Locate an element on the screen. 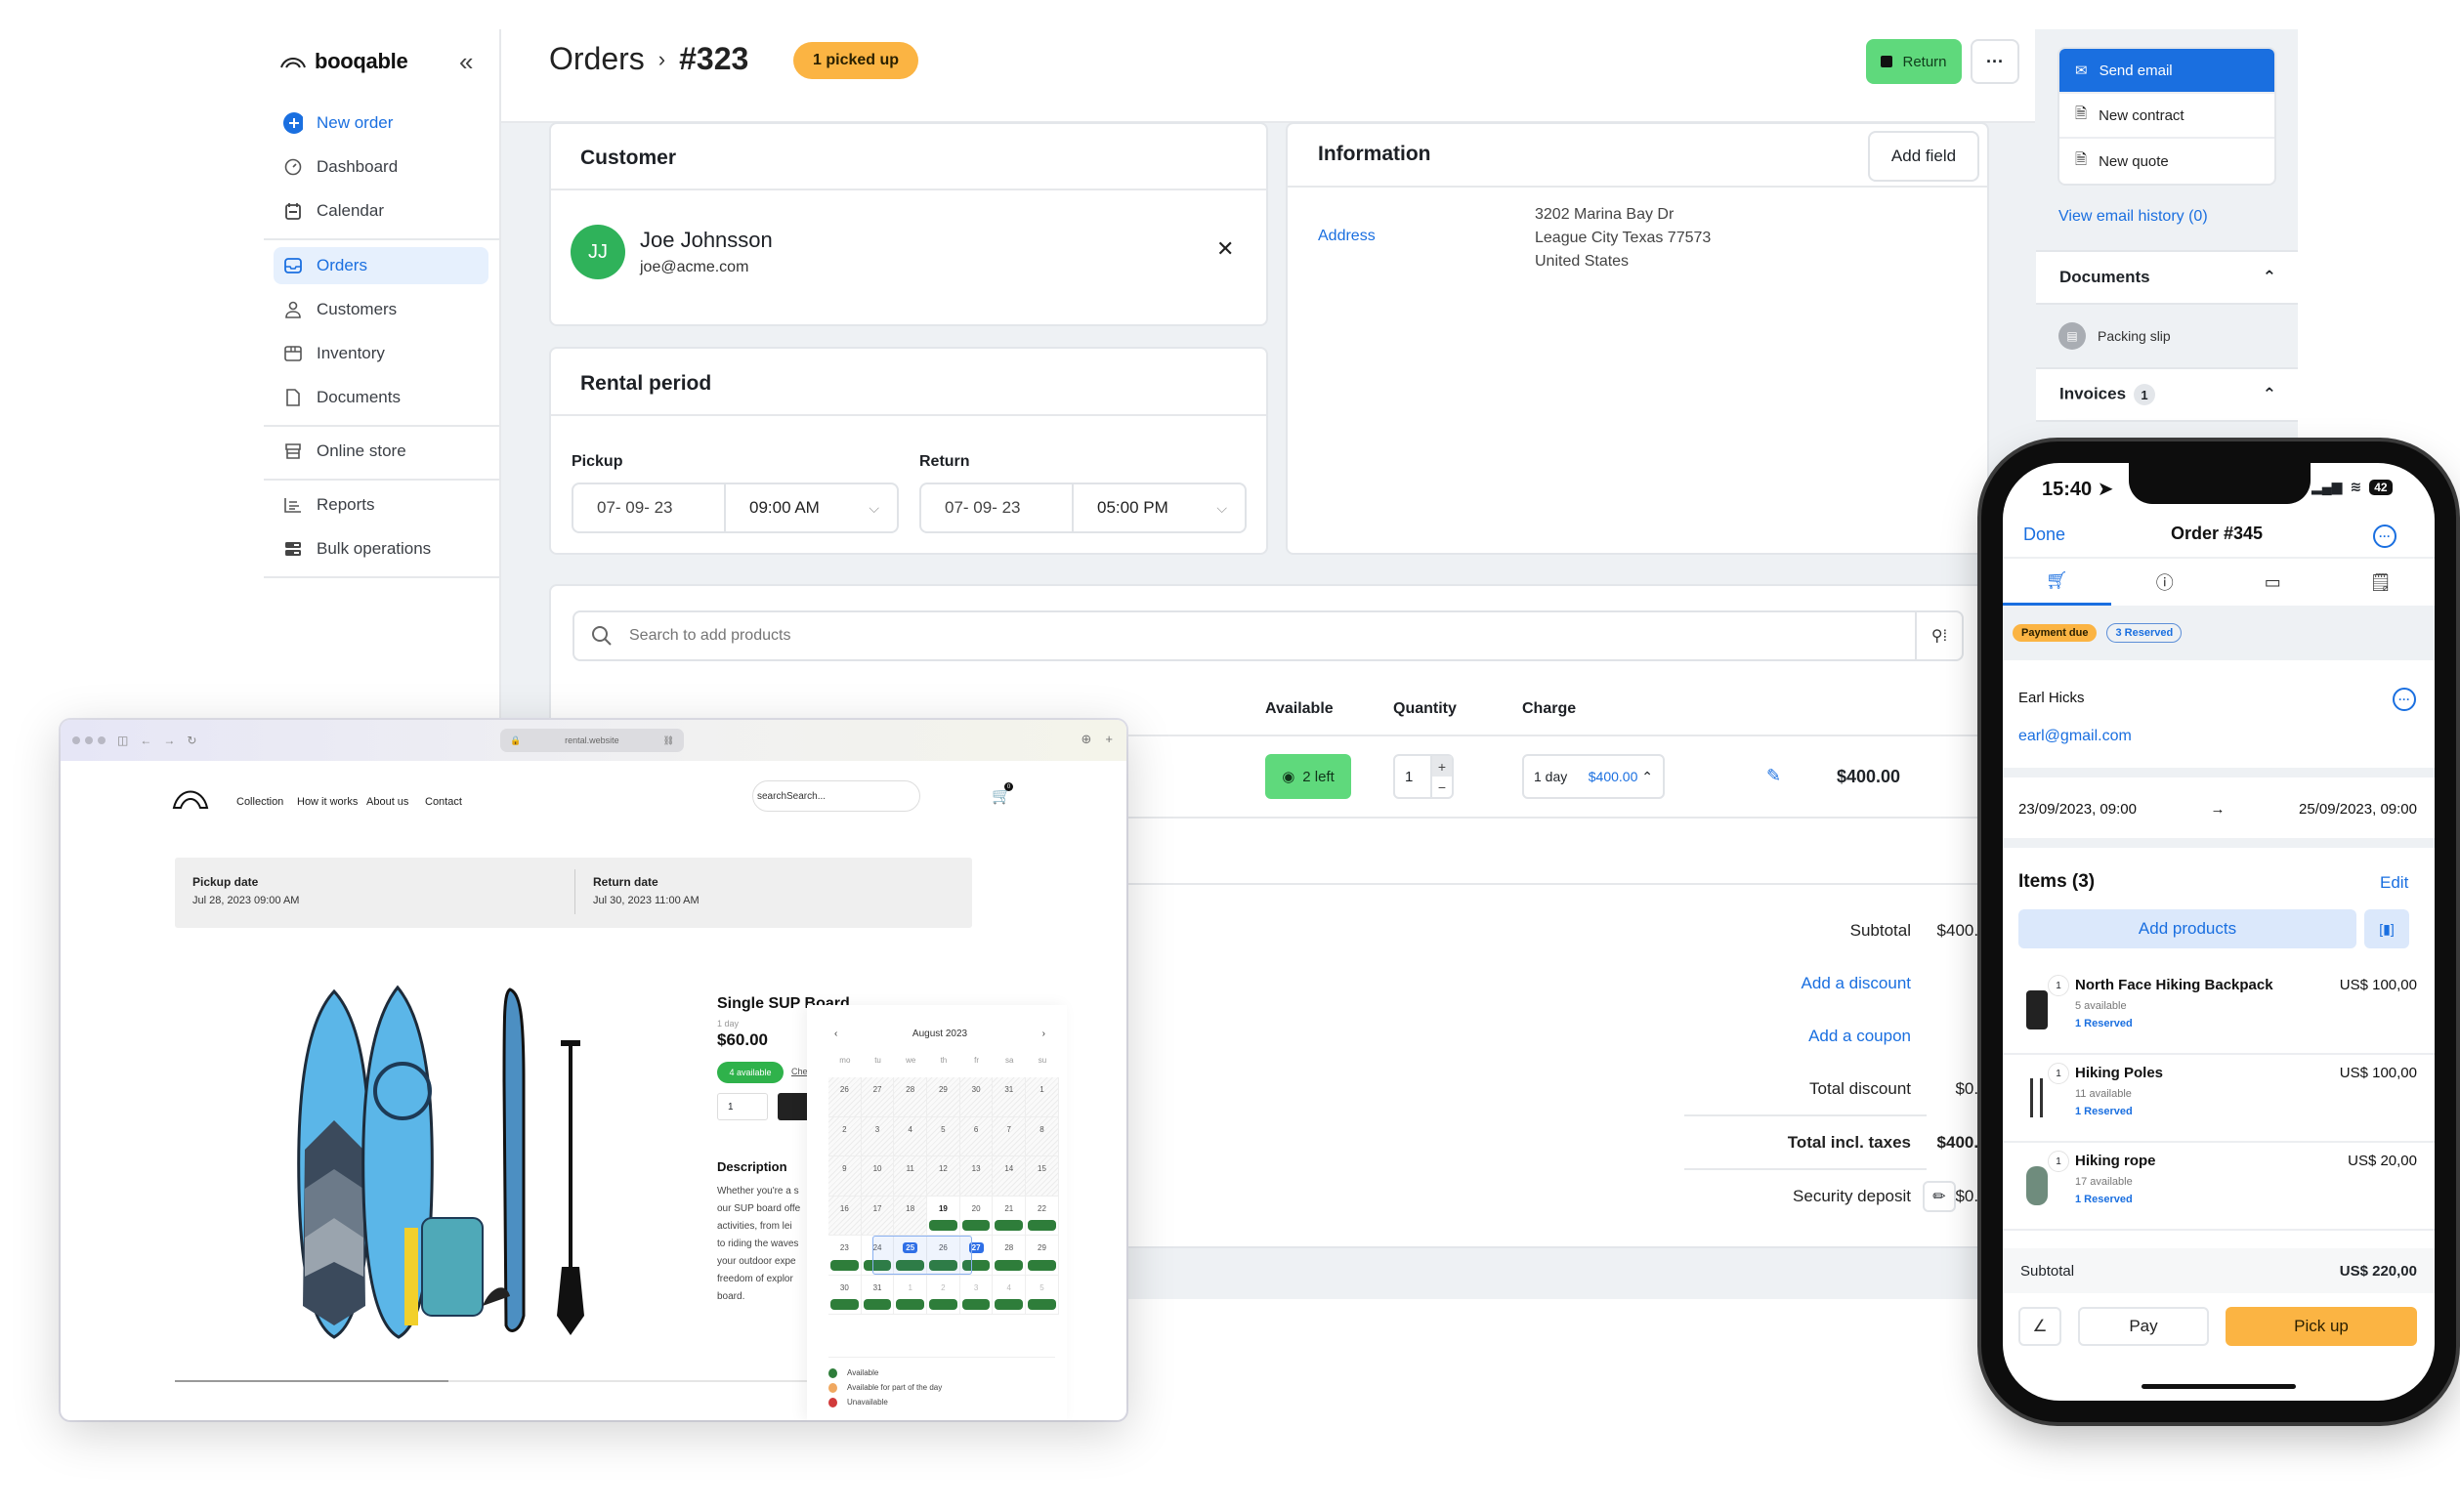 This screenshot has width=2460, height=1512. sidebar-item-bulk-operations: Bulk operations is located at coordinates (381, 548).